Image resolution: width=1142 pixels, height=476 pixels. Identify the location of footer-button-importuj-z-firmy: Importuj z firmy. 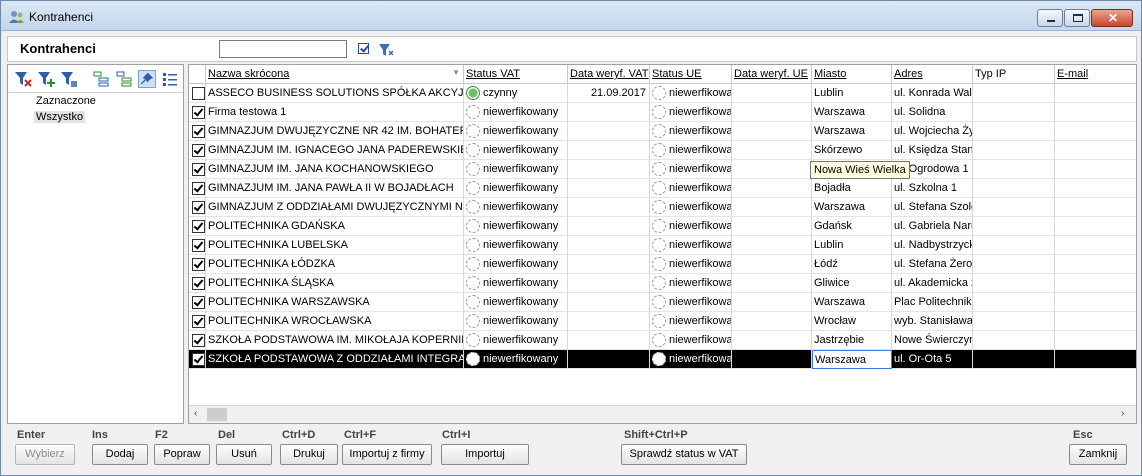
(387, 454).